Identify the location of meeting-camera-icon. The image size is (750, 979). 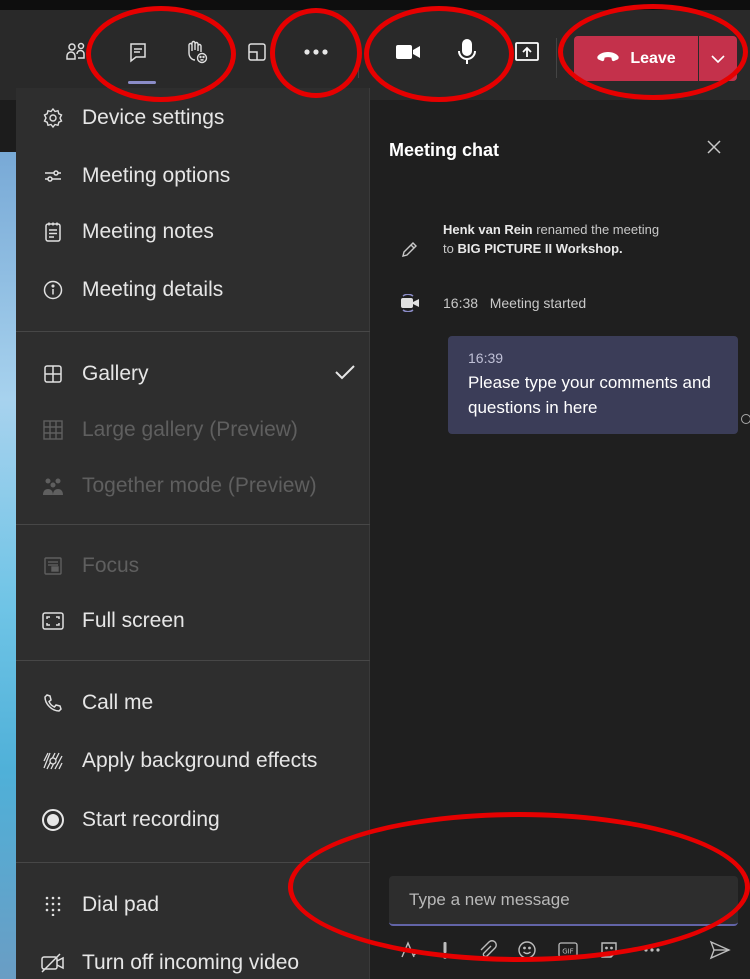
(410, 305).